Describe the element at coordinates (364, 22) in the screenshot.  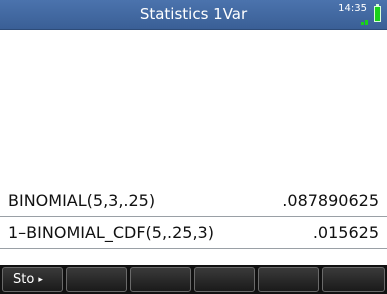
I see `signal-icon` at that location.